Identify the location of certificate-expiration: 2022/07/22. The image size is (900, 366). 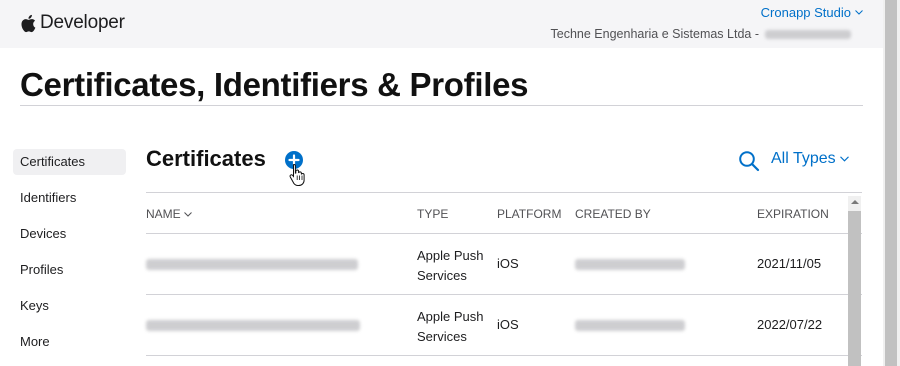
(790, 324).